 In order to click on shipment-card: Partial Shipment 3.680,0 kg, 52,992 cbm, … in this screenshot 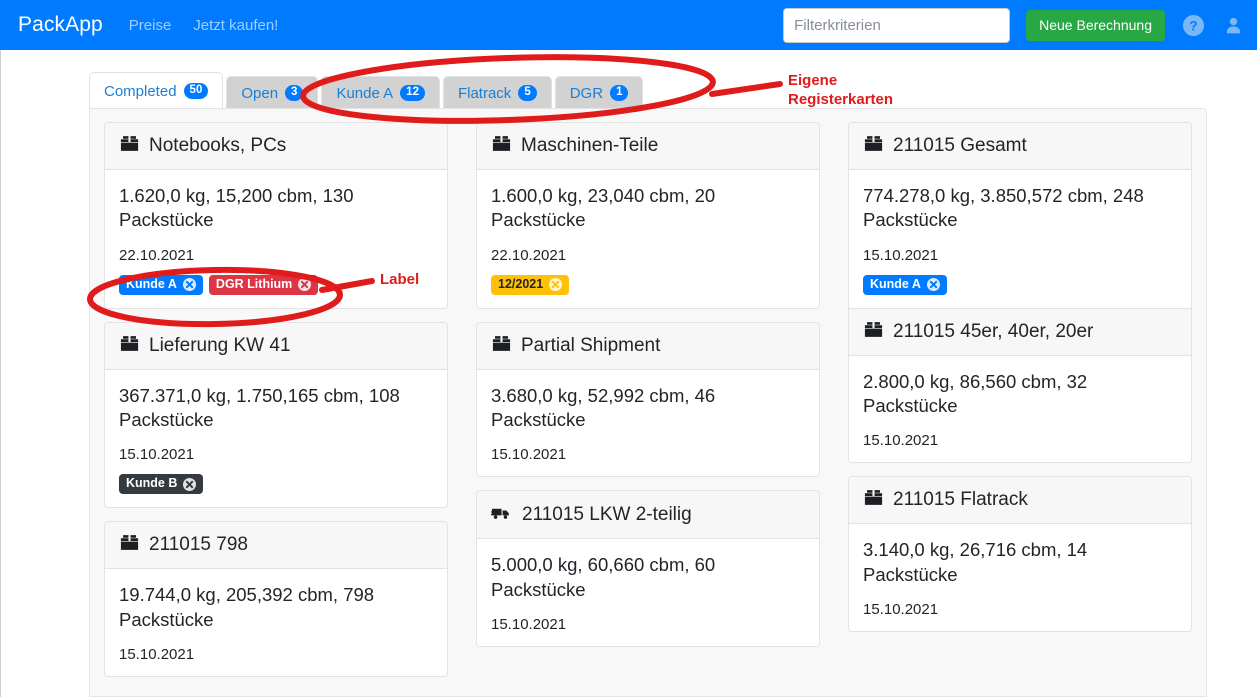, I will do `click(648, 399)`.